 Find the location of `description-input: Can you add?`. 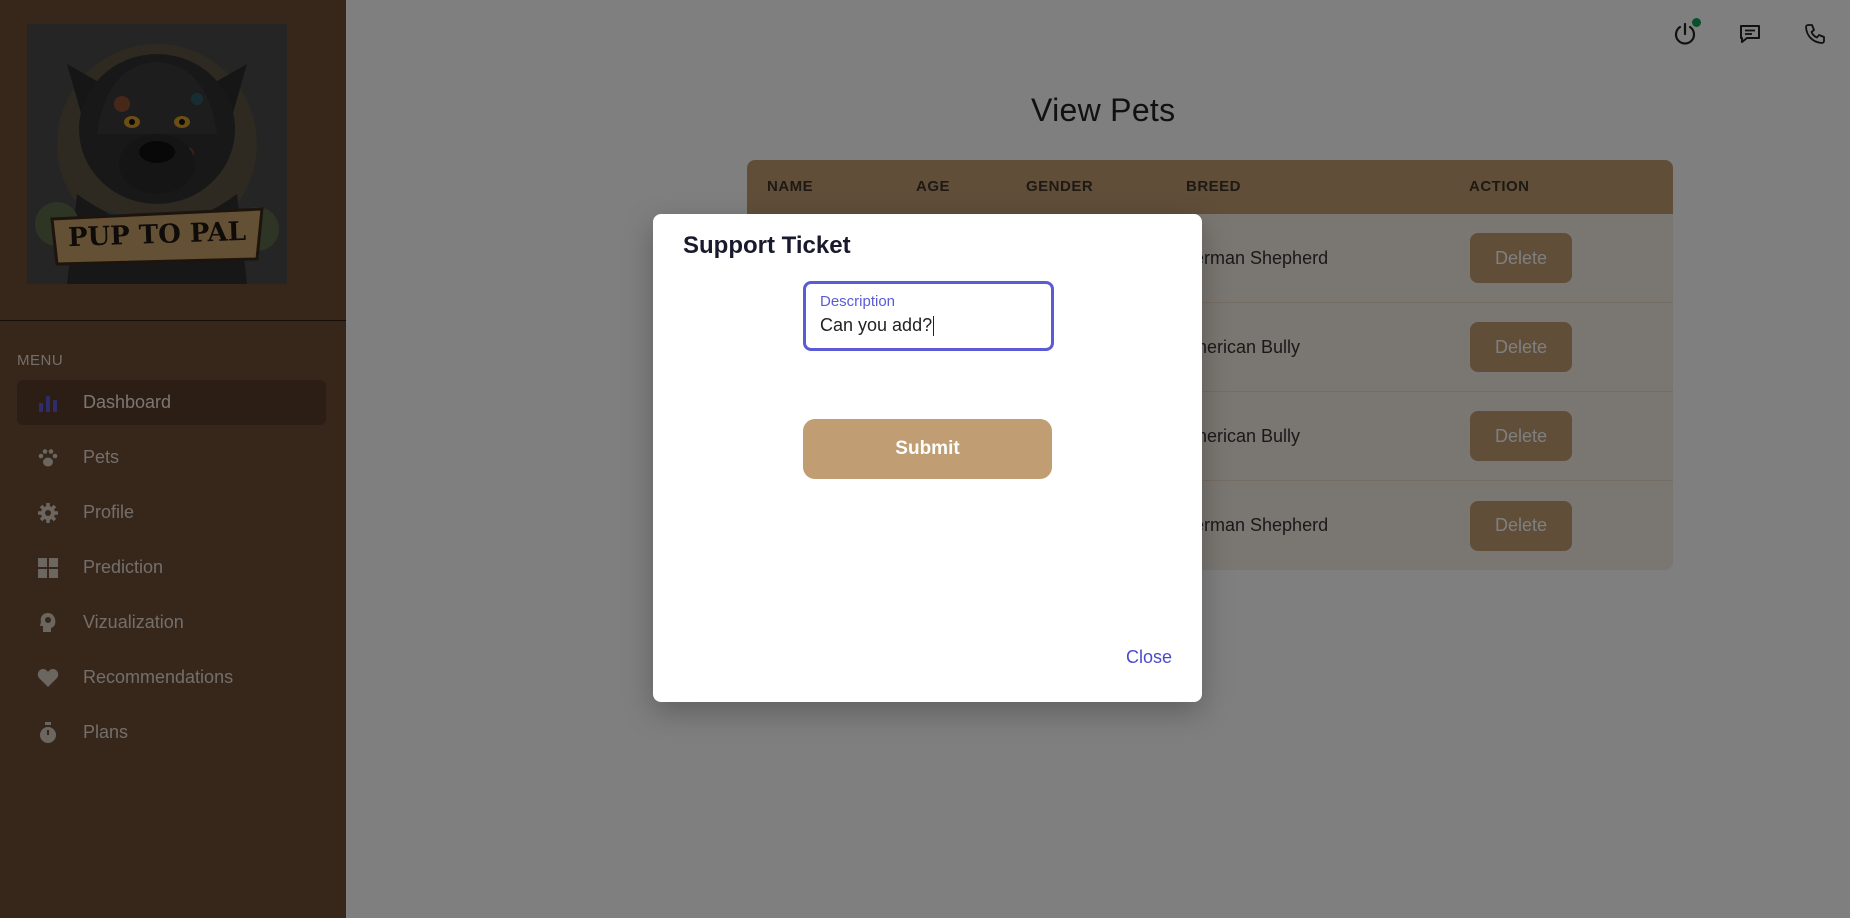

description-input: Can you add? is located at coordinates (930, 326).